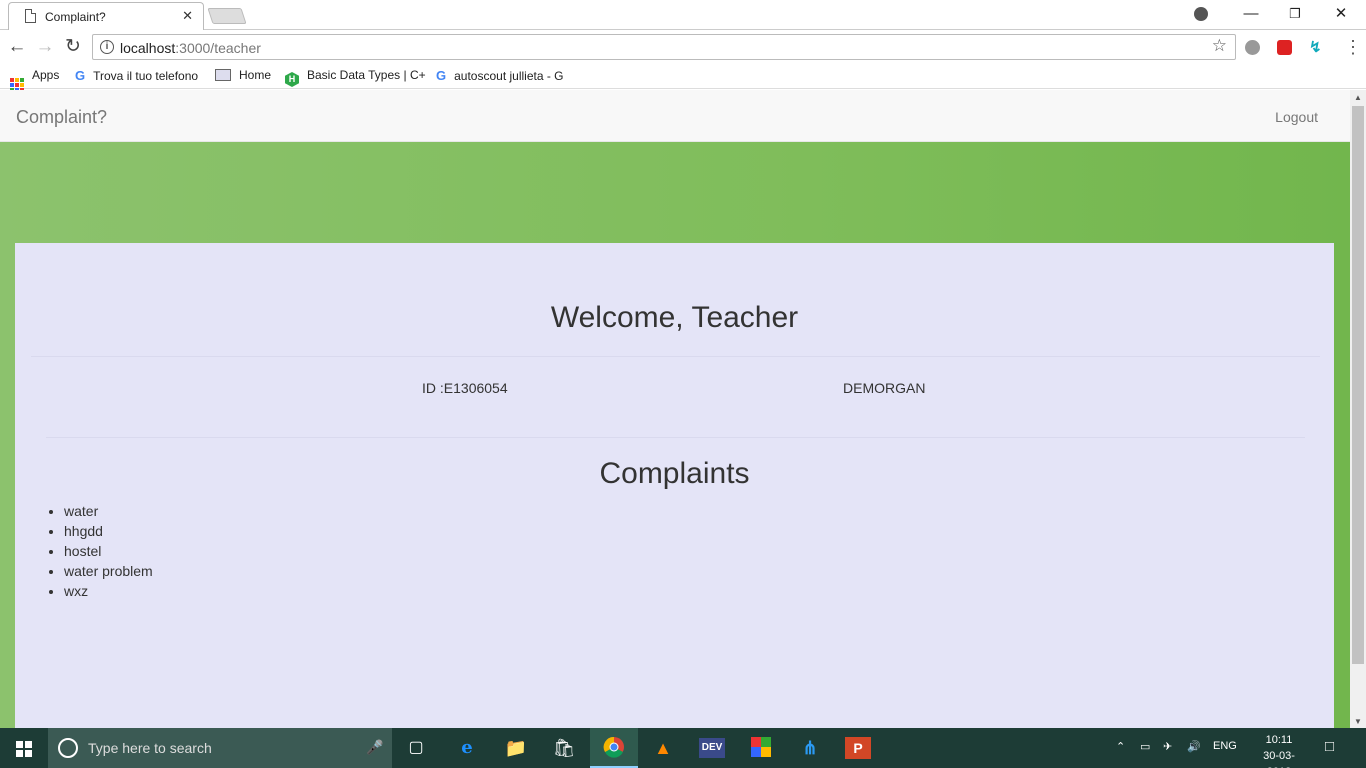 The width and height of the screenshot is (1366, 768). What do you see at coordinates (136, 75) in the screenshot?
I see `bookmark-find-phone: G Trova il tuo telefono` at bounding box center [136, 75].